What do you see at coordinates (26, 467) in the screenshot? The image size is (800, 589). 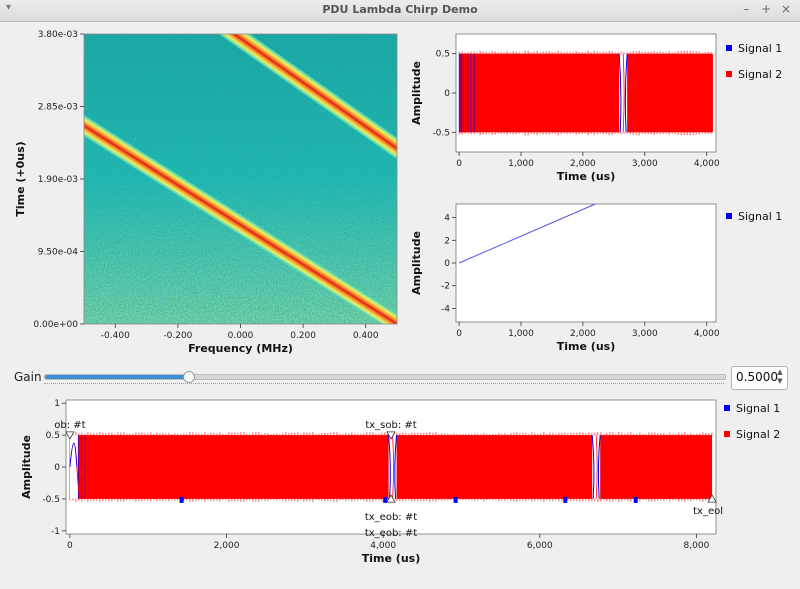 I see `time-bottom-y-label: Amplitude` at bounding box center [26, 467].